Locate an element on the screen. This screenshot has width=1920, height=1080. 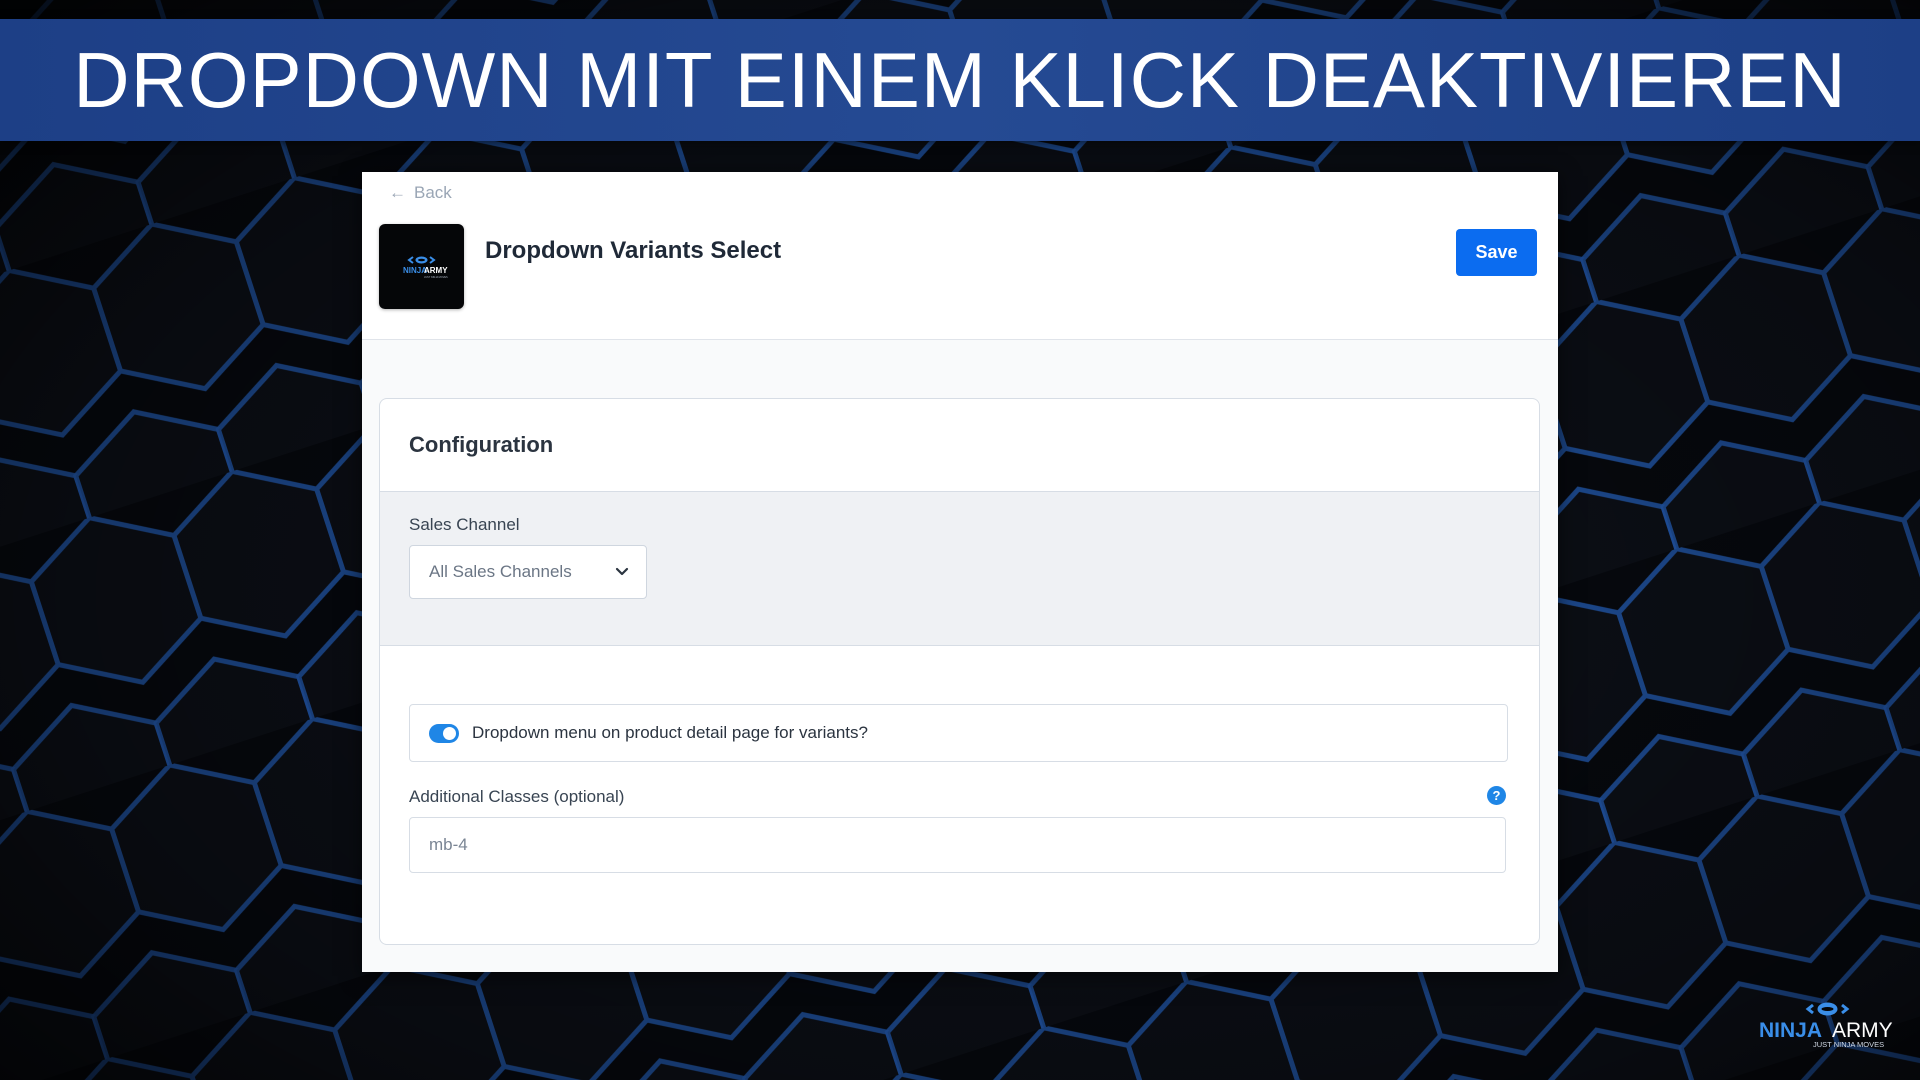
page-title: Dropdown Variants Select is located at coordinates (633, 250).